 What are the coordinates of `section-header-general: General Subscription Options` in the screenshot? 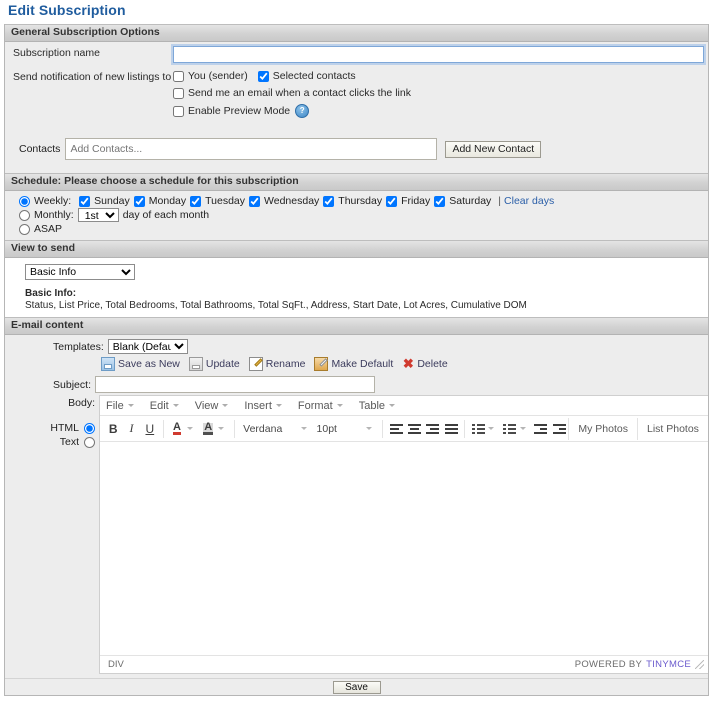 It's located at (356, 33).